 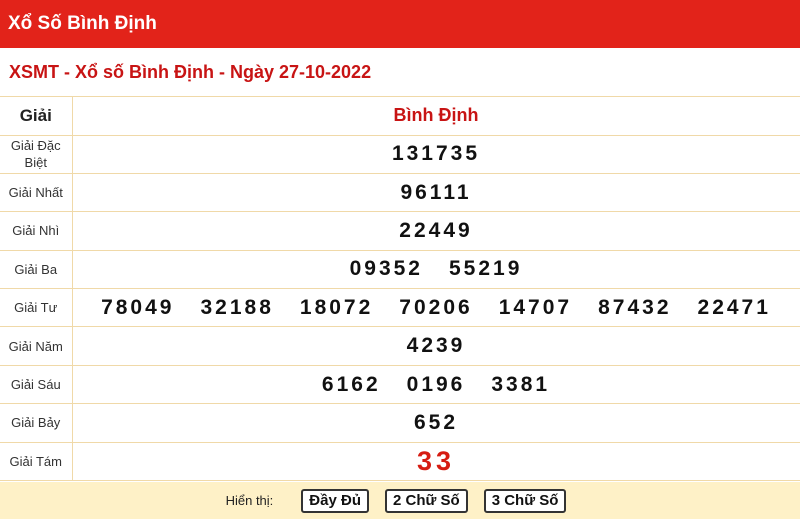 I want to click on result-title: XSMT - Xổ số Bình Định - Ngày 27-10-2022, so click(x=190, y=72).